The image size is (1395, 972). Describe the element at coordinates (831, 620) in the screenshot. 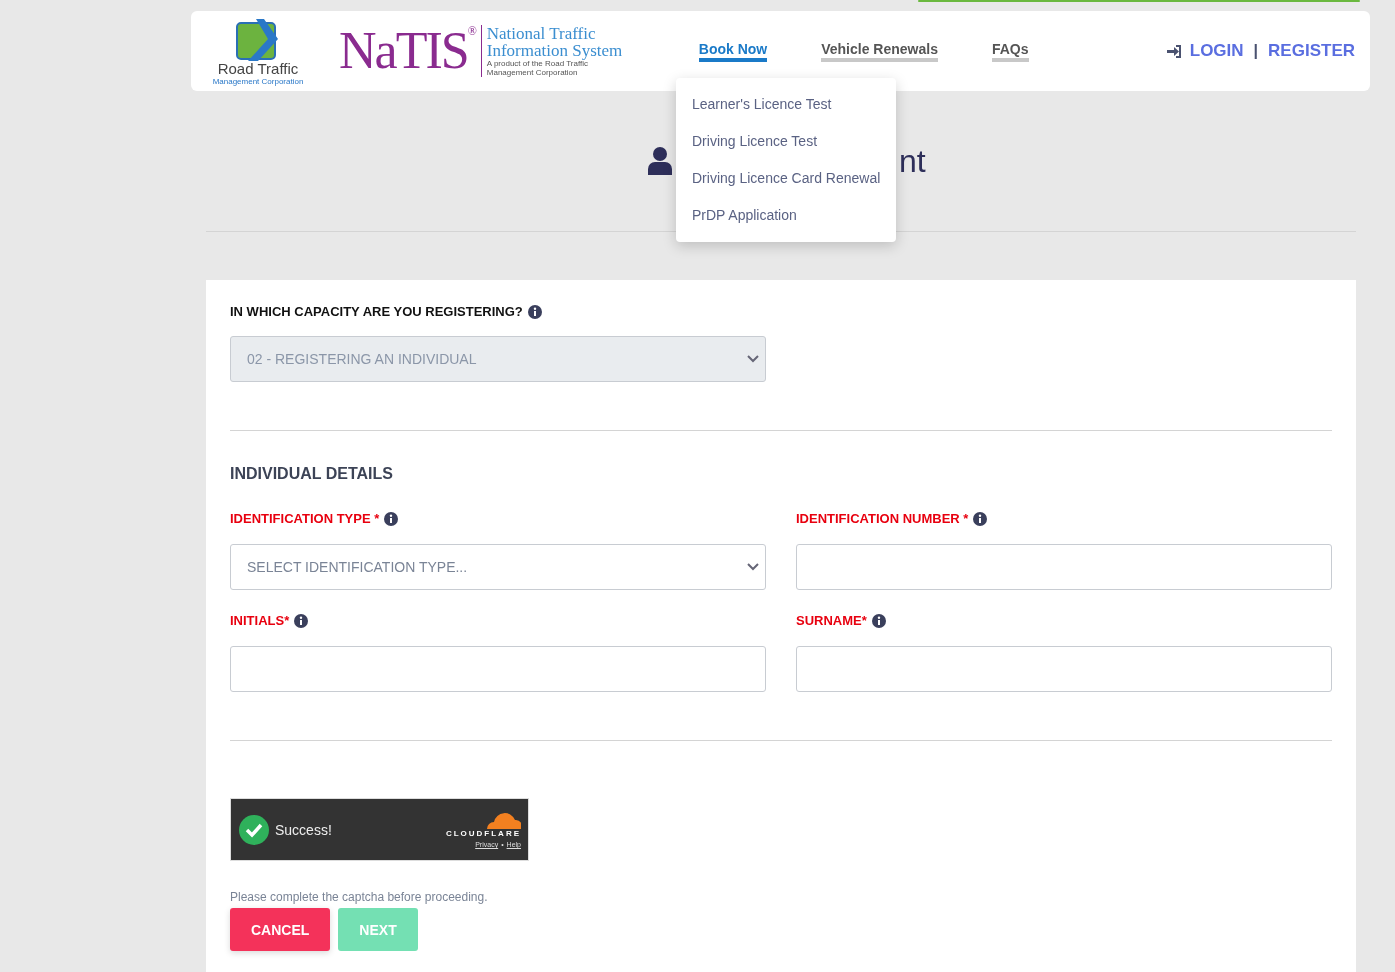

I see `field-label: SURNAME*` at that location.